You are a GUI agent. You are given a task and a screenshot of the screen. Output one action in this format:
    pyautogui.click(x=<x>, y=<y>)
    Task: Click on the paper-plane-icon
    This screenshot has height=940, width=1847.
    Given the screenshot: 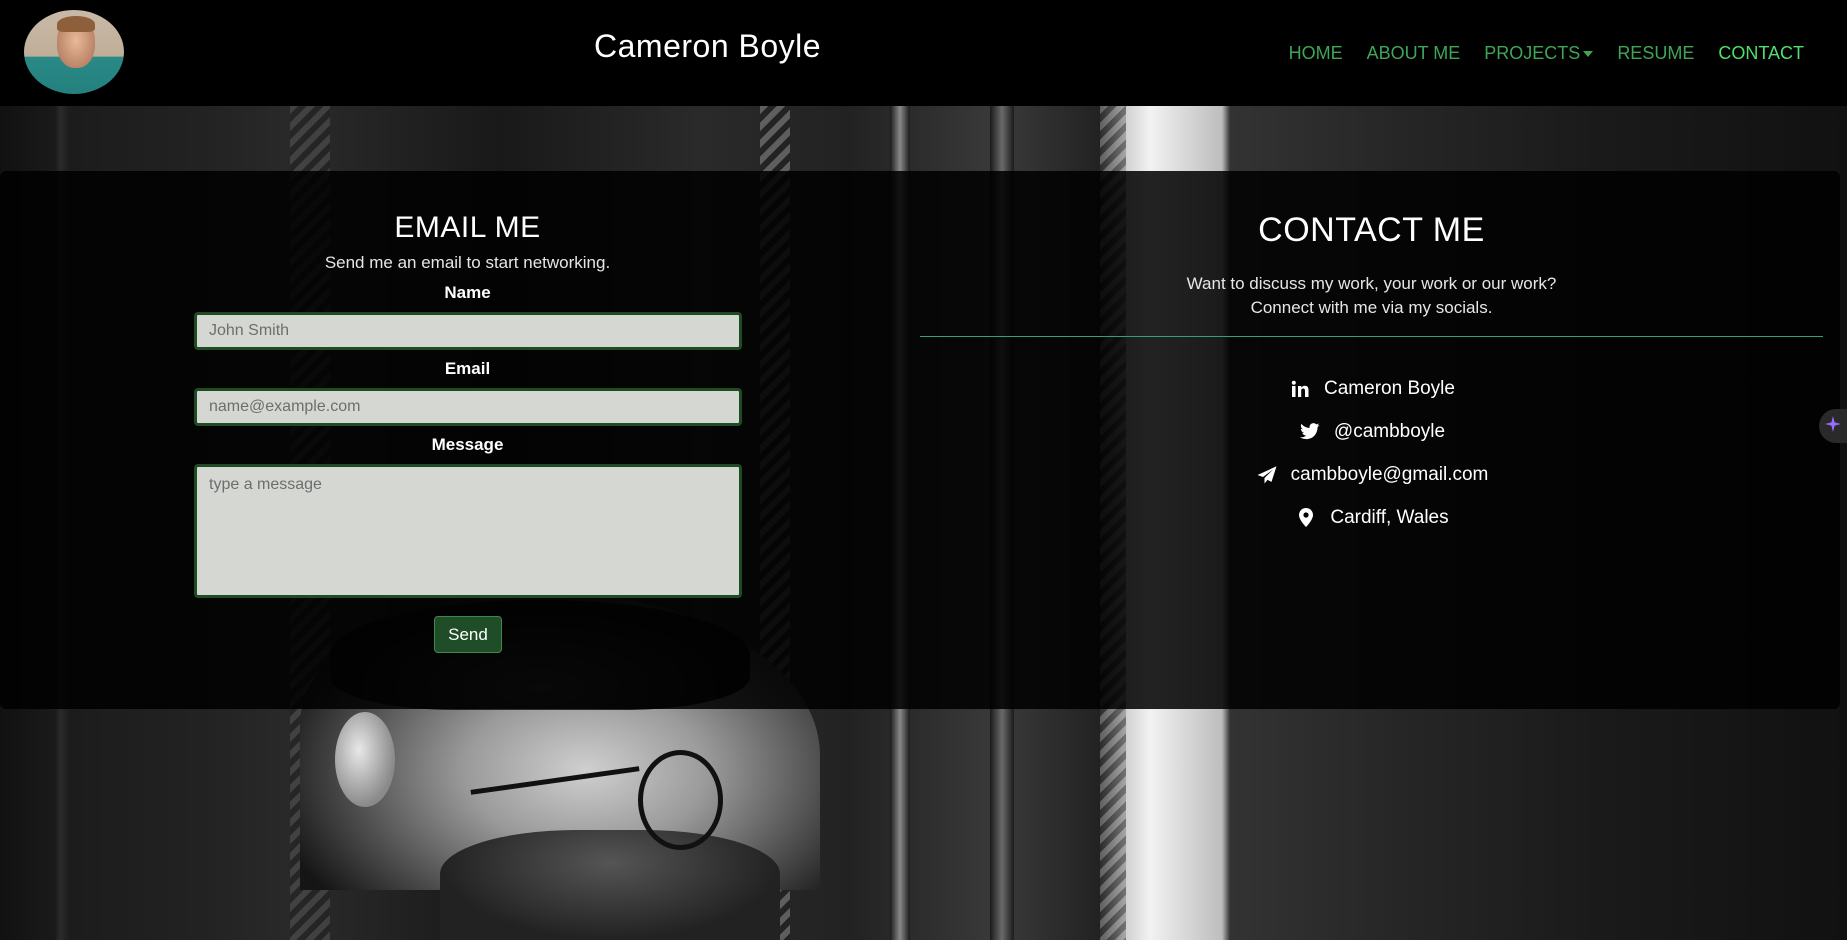 What is the action you would take?
    pyautogui.click(x=1267, y=475)
    